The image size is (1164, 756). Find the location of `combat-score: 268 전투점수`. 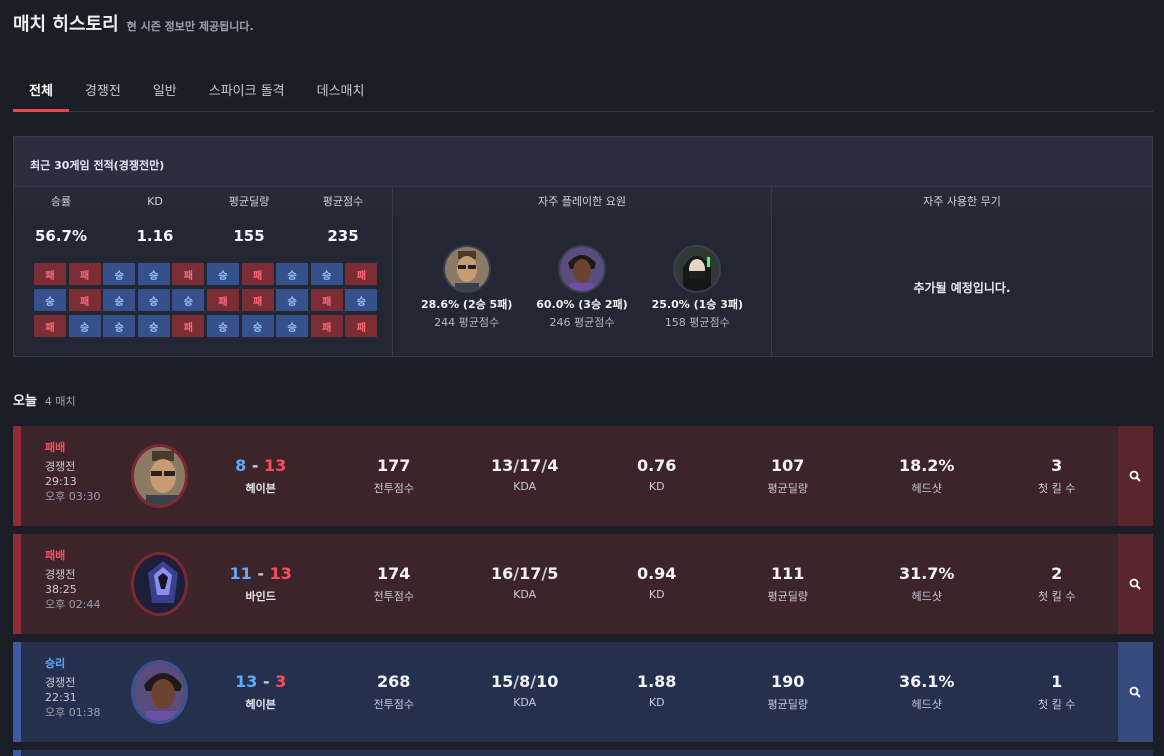

combat-score: 268 전투점수 is located at coordinates (394, 692).